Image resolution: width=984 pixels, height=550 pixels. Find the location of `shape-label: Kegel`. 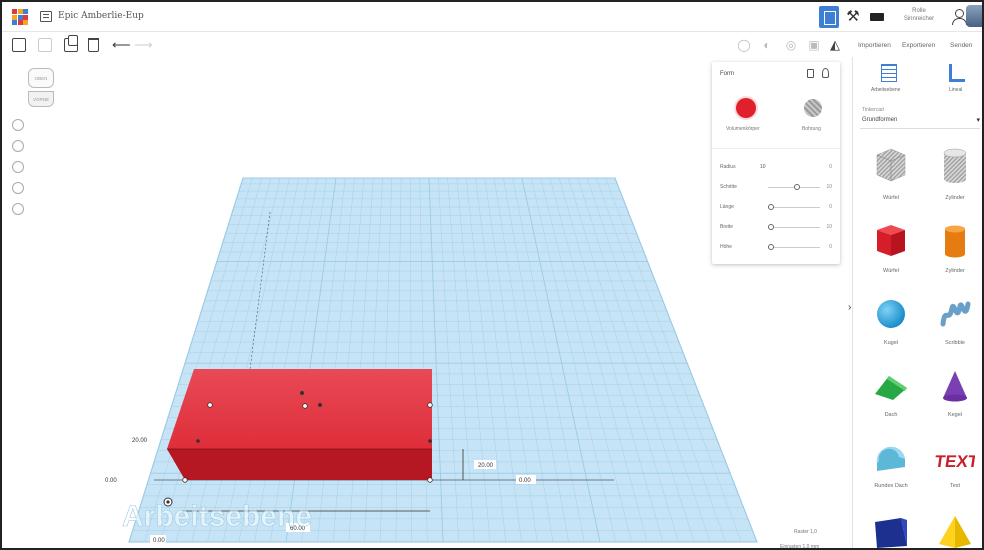

shape-label: Kegel is located at coordinates (955, 415).